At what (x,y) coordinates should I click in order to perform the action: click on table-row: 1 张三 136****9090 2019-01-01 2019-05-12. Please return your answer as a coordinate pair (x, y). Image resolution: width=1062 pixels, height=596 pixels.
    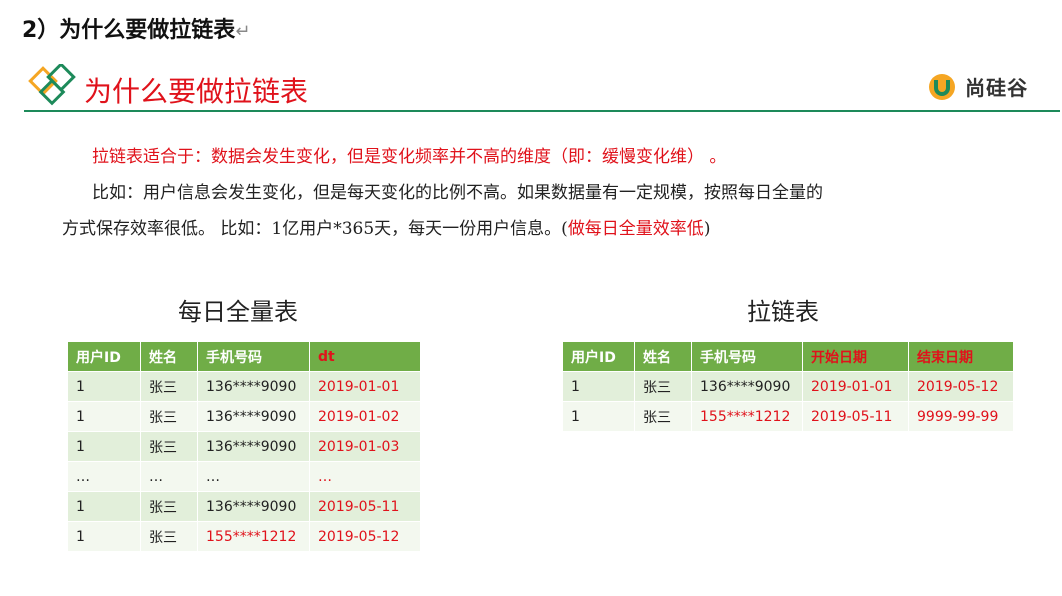
    Looking at the image, I should click on (788, 386).